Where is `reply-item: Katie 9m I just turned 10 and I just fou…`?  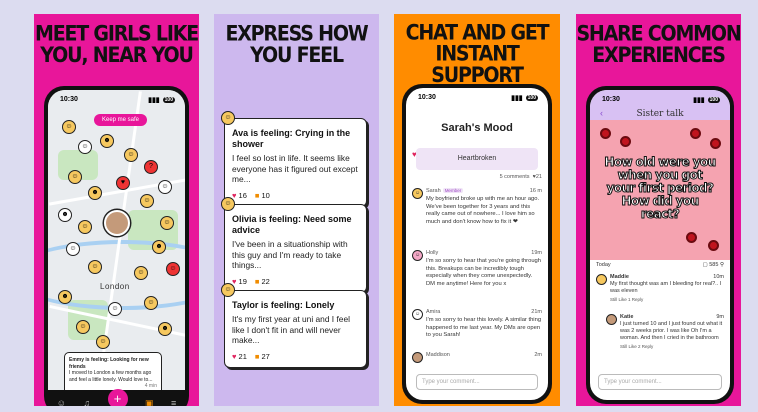
reply-item: Katie 9m I just turned 10 and I just fou… is located at coordinates (665, 332).